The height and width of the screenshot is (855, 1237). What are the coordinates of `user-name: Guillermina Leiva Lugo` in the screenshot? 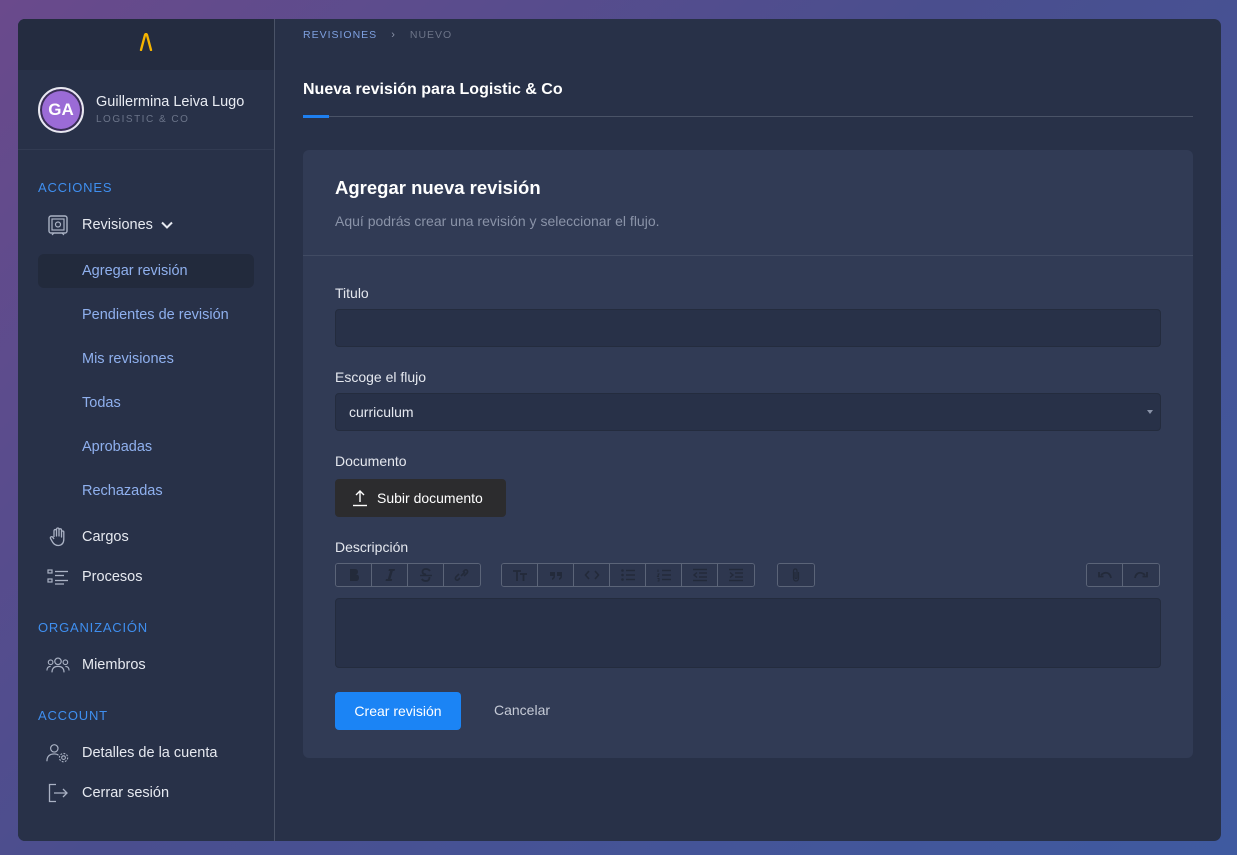 It's located at (170, 102).